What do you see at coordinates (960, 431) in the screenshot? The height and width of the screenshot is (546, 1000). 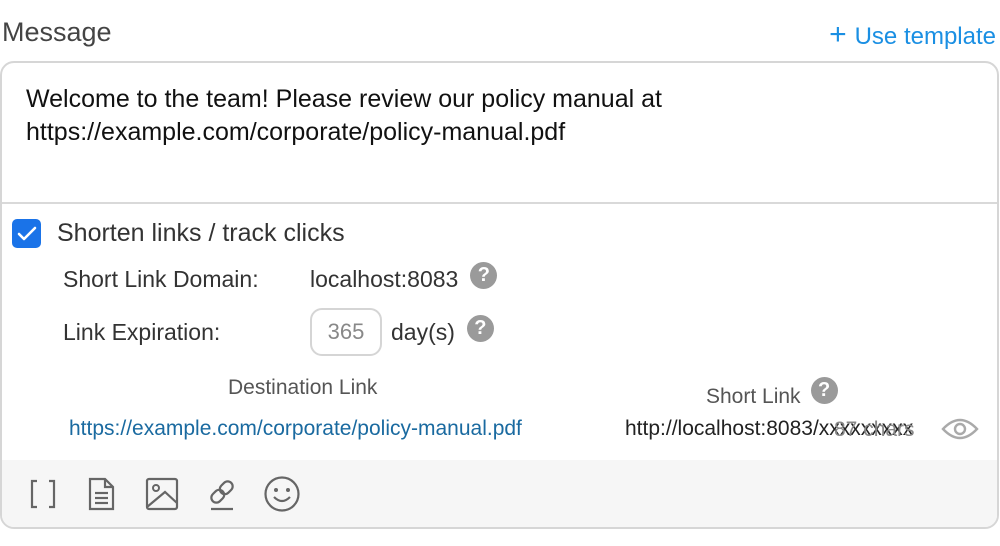 I see `eye-icon` at bounding box center [960, 431].